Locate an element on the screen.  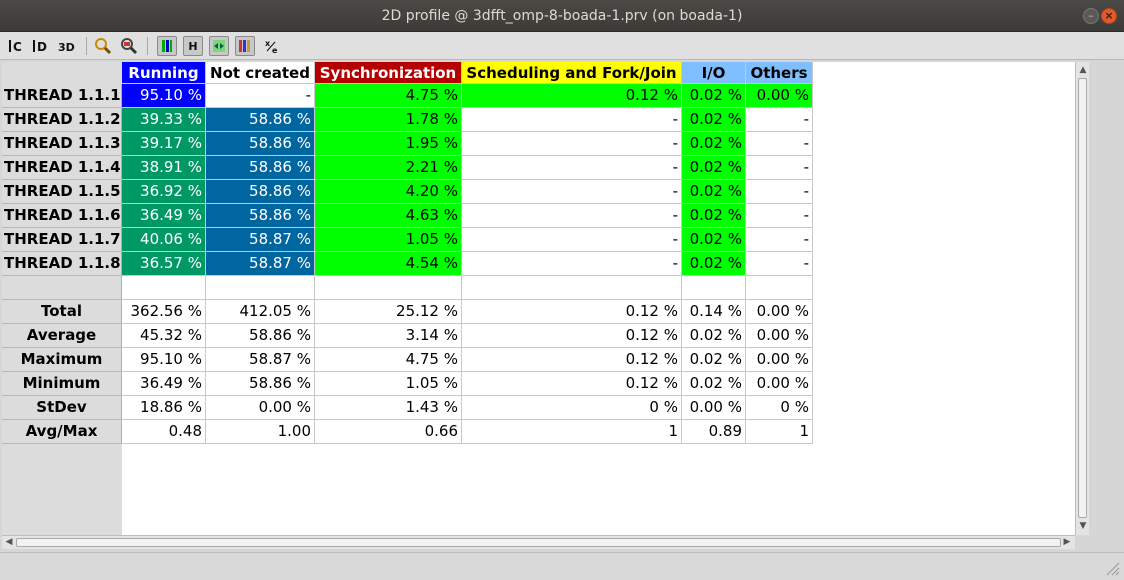
color-mode-icon is located at coordinates (167, 46).